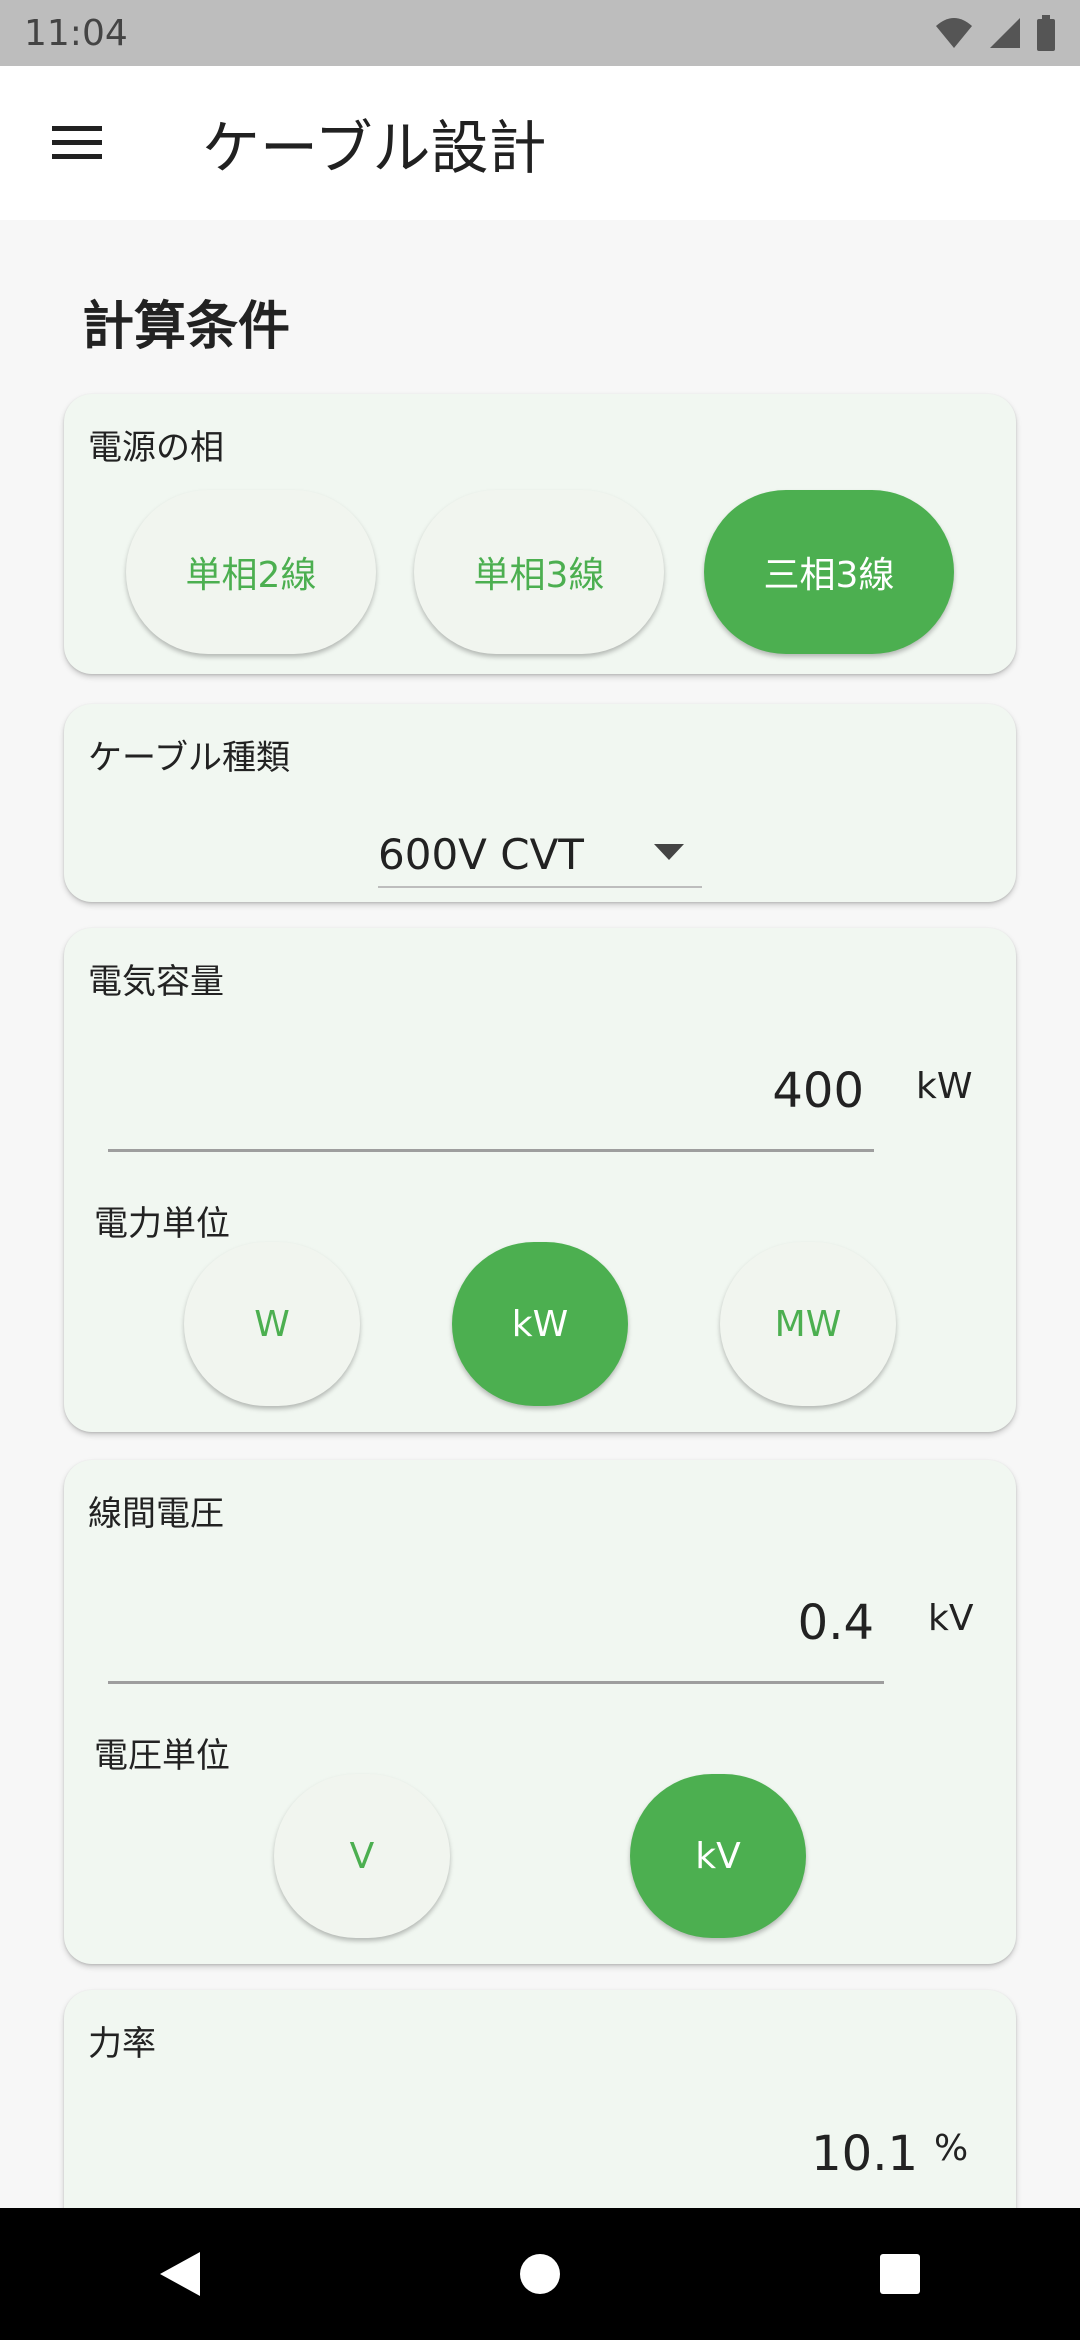  Describe the element at coordinates (180, 2274) in the screenshot. I see `back-icon` at that location.